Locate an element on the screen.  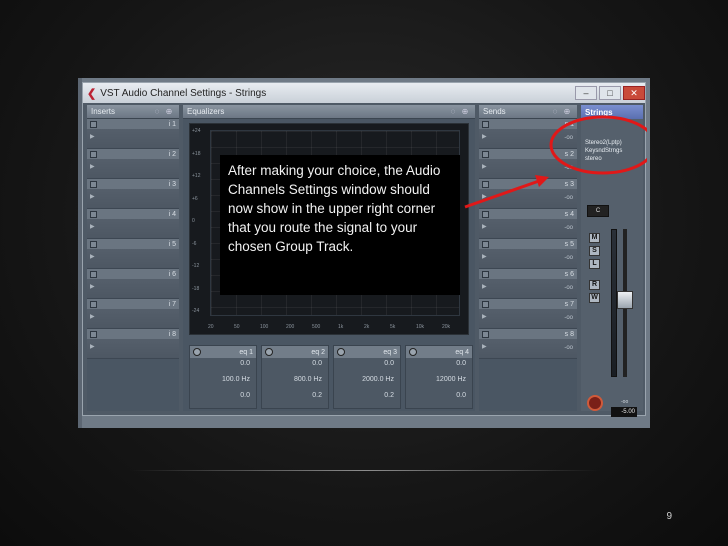
channel-button-m: M is located at coordinates (594, 238).